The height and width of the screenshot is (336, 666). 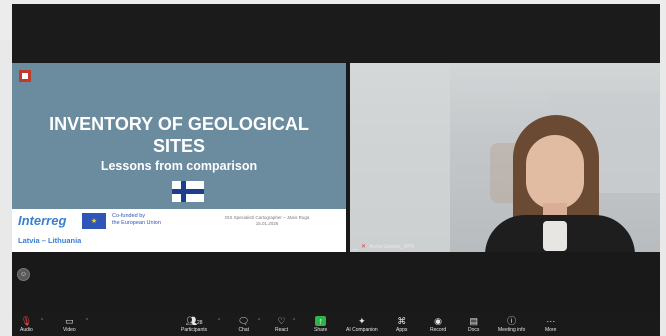 What do you see at coordinates (194, 330) in the screenshot?
I see `participants-label: Participants` at bounding box center [194, 330].